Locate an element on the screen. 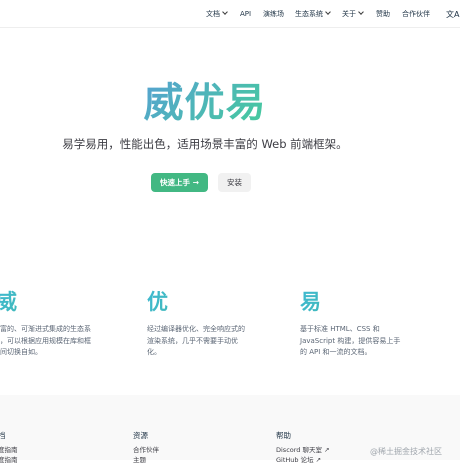 Image resolution: width=460 pixels, height=465 pixels. feature-card: 威 富的、可渐进式集成的生态系 ，可以根据应用规模在库和框 间切换自如。 is located at coordinates (53, 324).